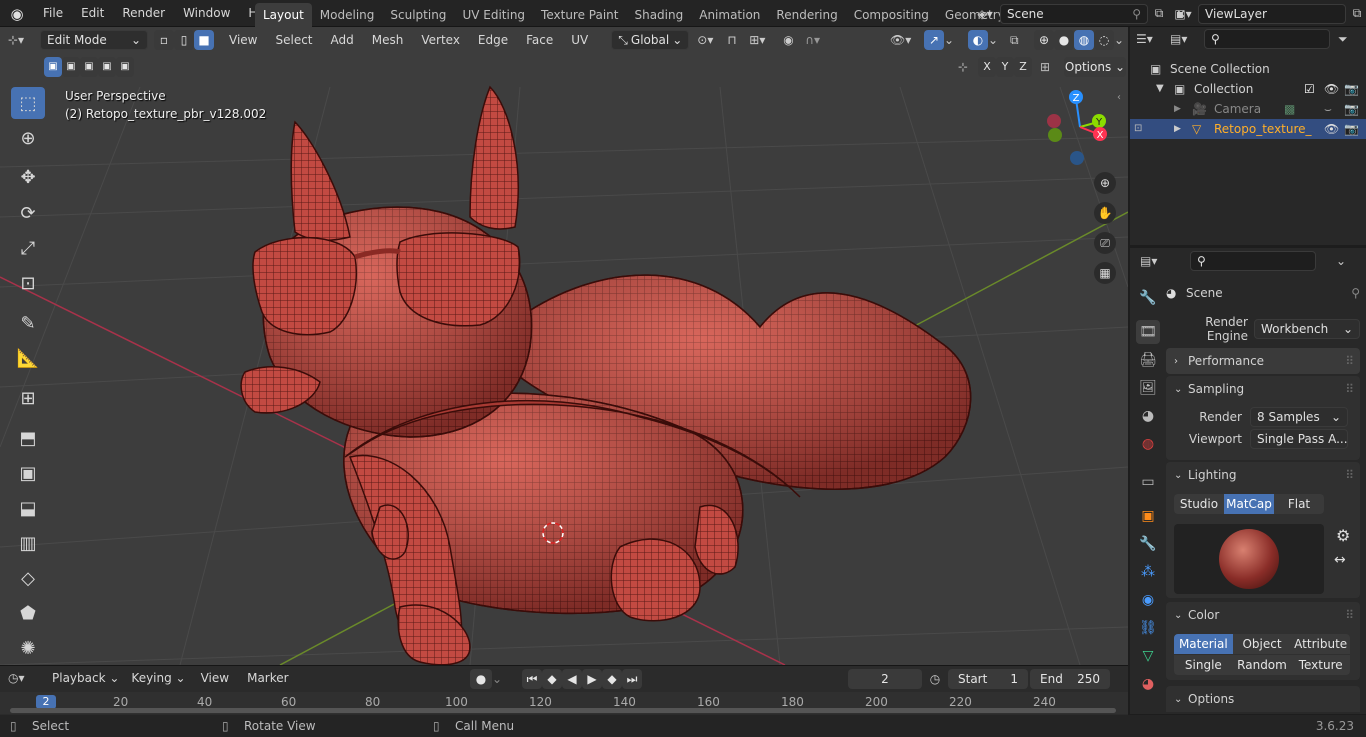 The height and width of the screenshot is (737, 1366). I want to click on spin-tool: ✺, so click(28, 648).